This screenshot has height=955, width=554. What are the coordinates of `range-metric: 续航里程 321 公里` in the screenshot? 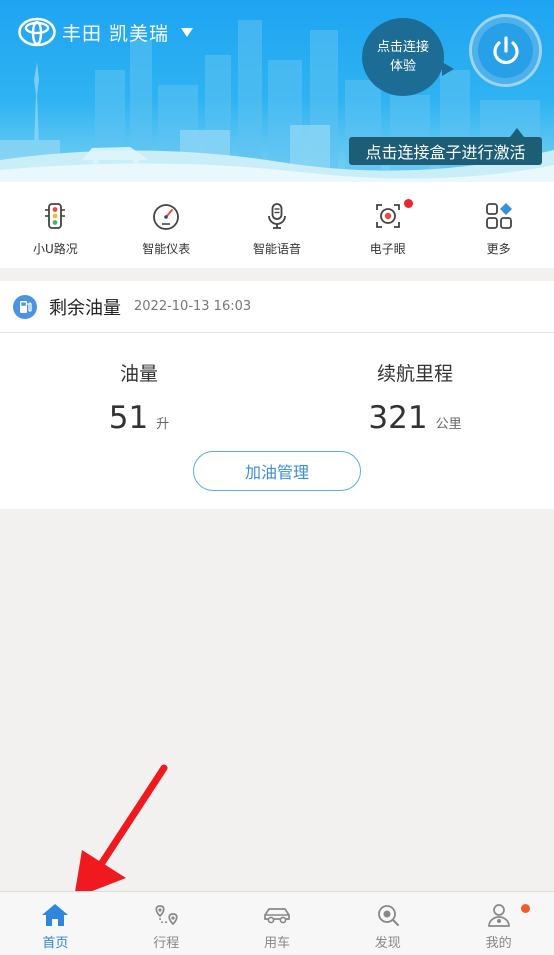 It's located at (415, 384).